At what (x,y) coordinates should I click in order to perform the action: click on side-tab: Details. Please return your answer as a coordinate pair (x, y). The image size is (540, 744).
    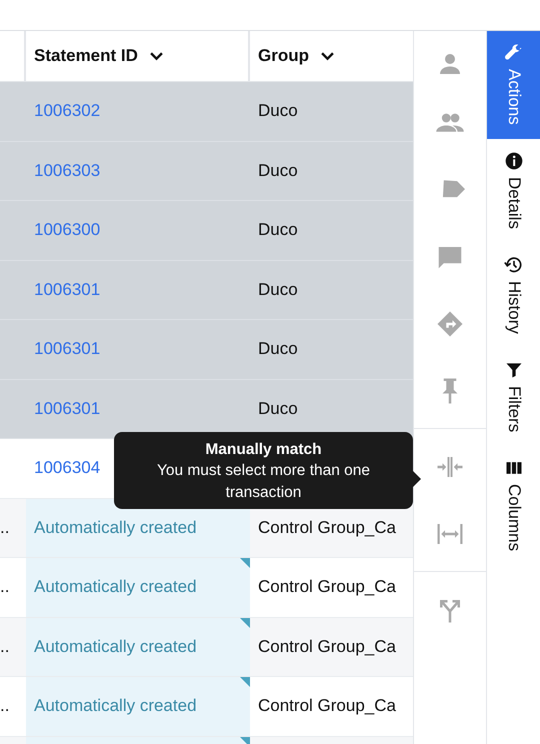
    Looking at the image, I should click on (513, 190).